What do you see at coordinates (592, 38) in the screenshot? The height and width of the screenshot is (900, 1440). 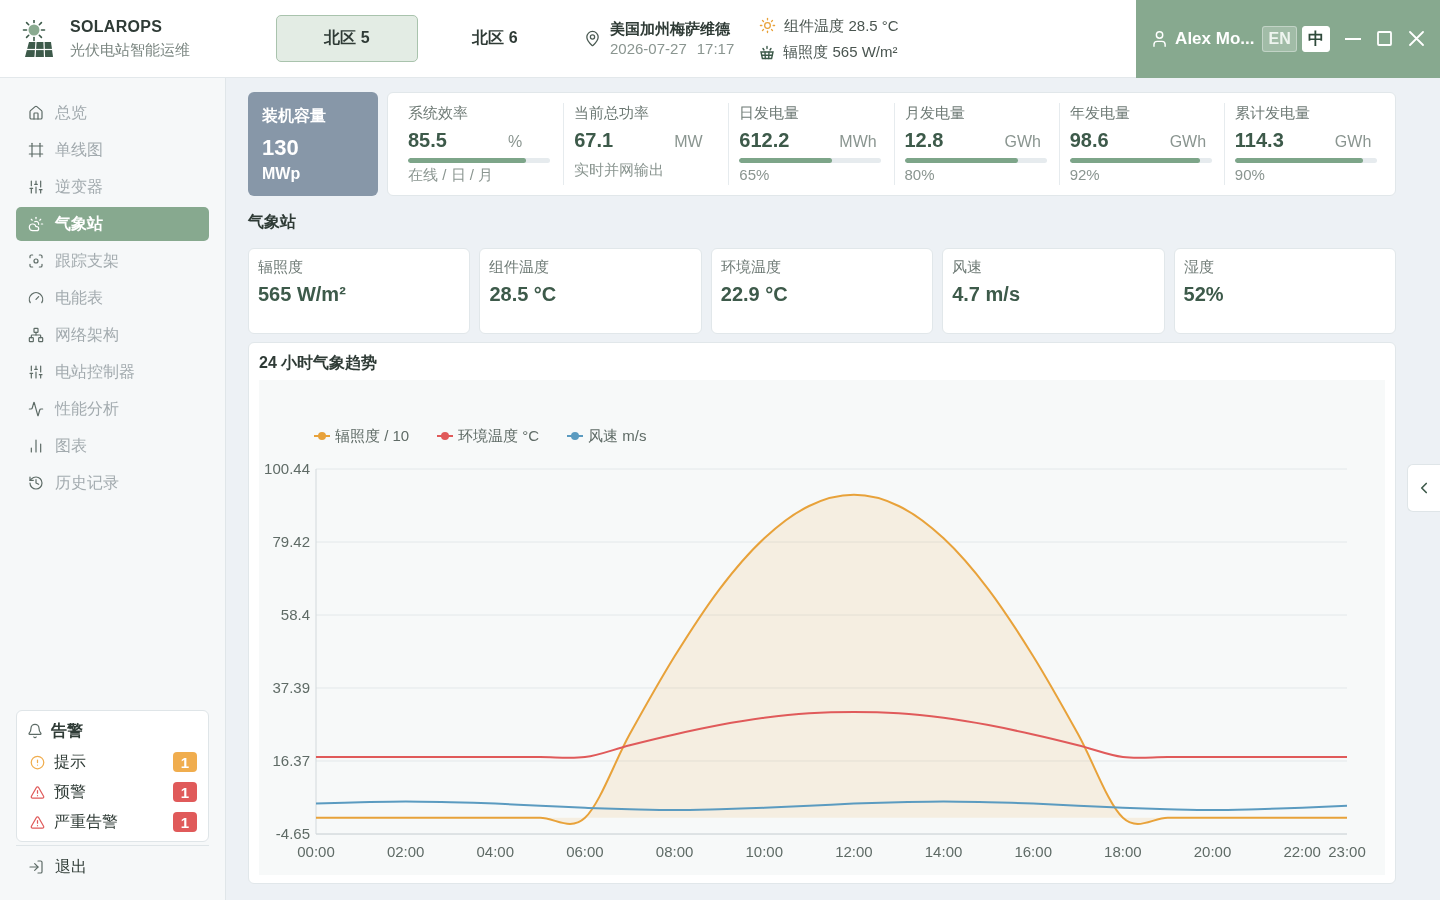 I see `location-pin-icon` at bounding box center [592, 38].